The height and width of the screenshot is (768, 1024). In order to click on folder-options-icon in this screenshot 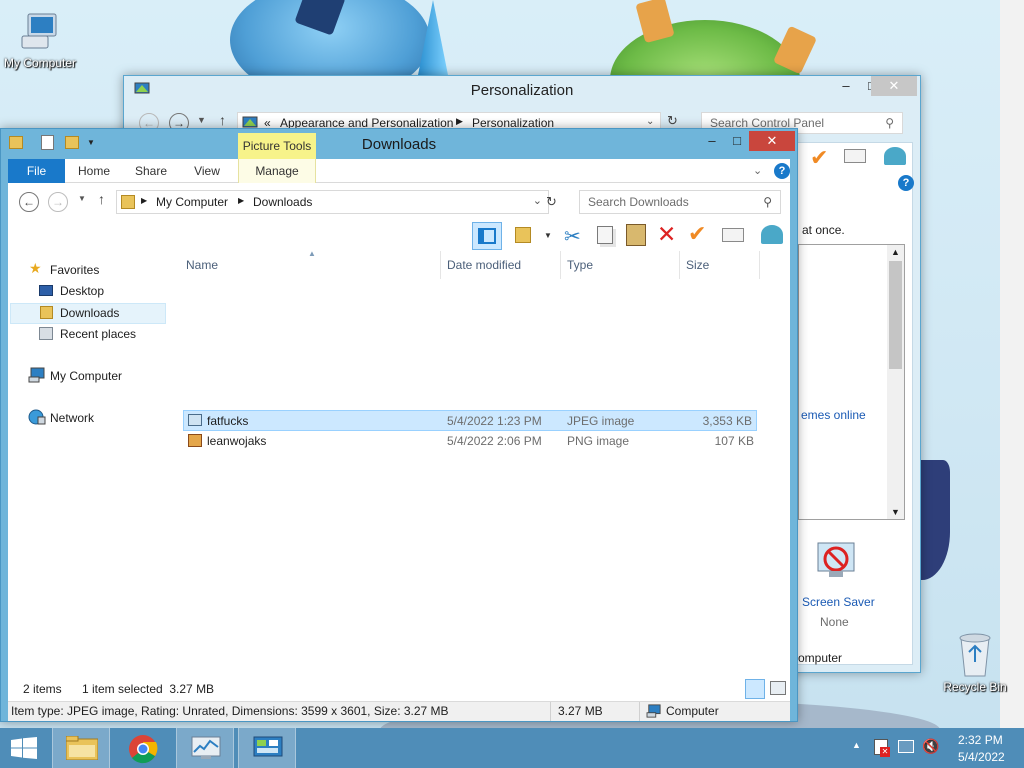, I will do `click(523, 235)`.